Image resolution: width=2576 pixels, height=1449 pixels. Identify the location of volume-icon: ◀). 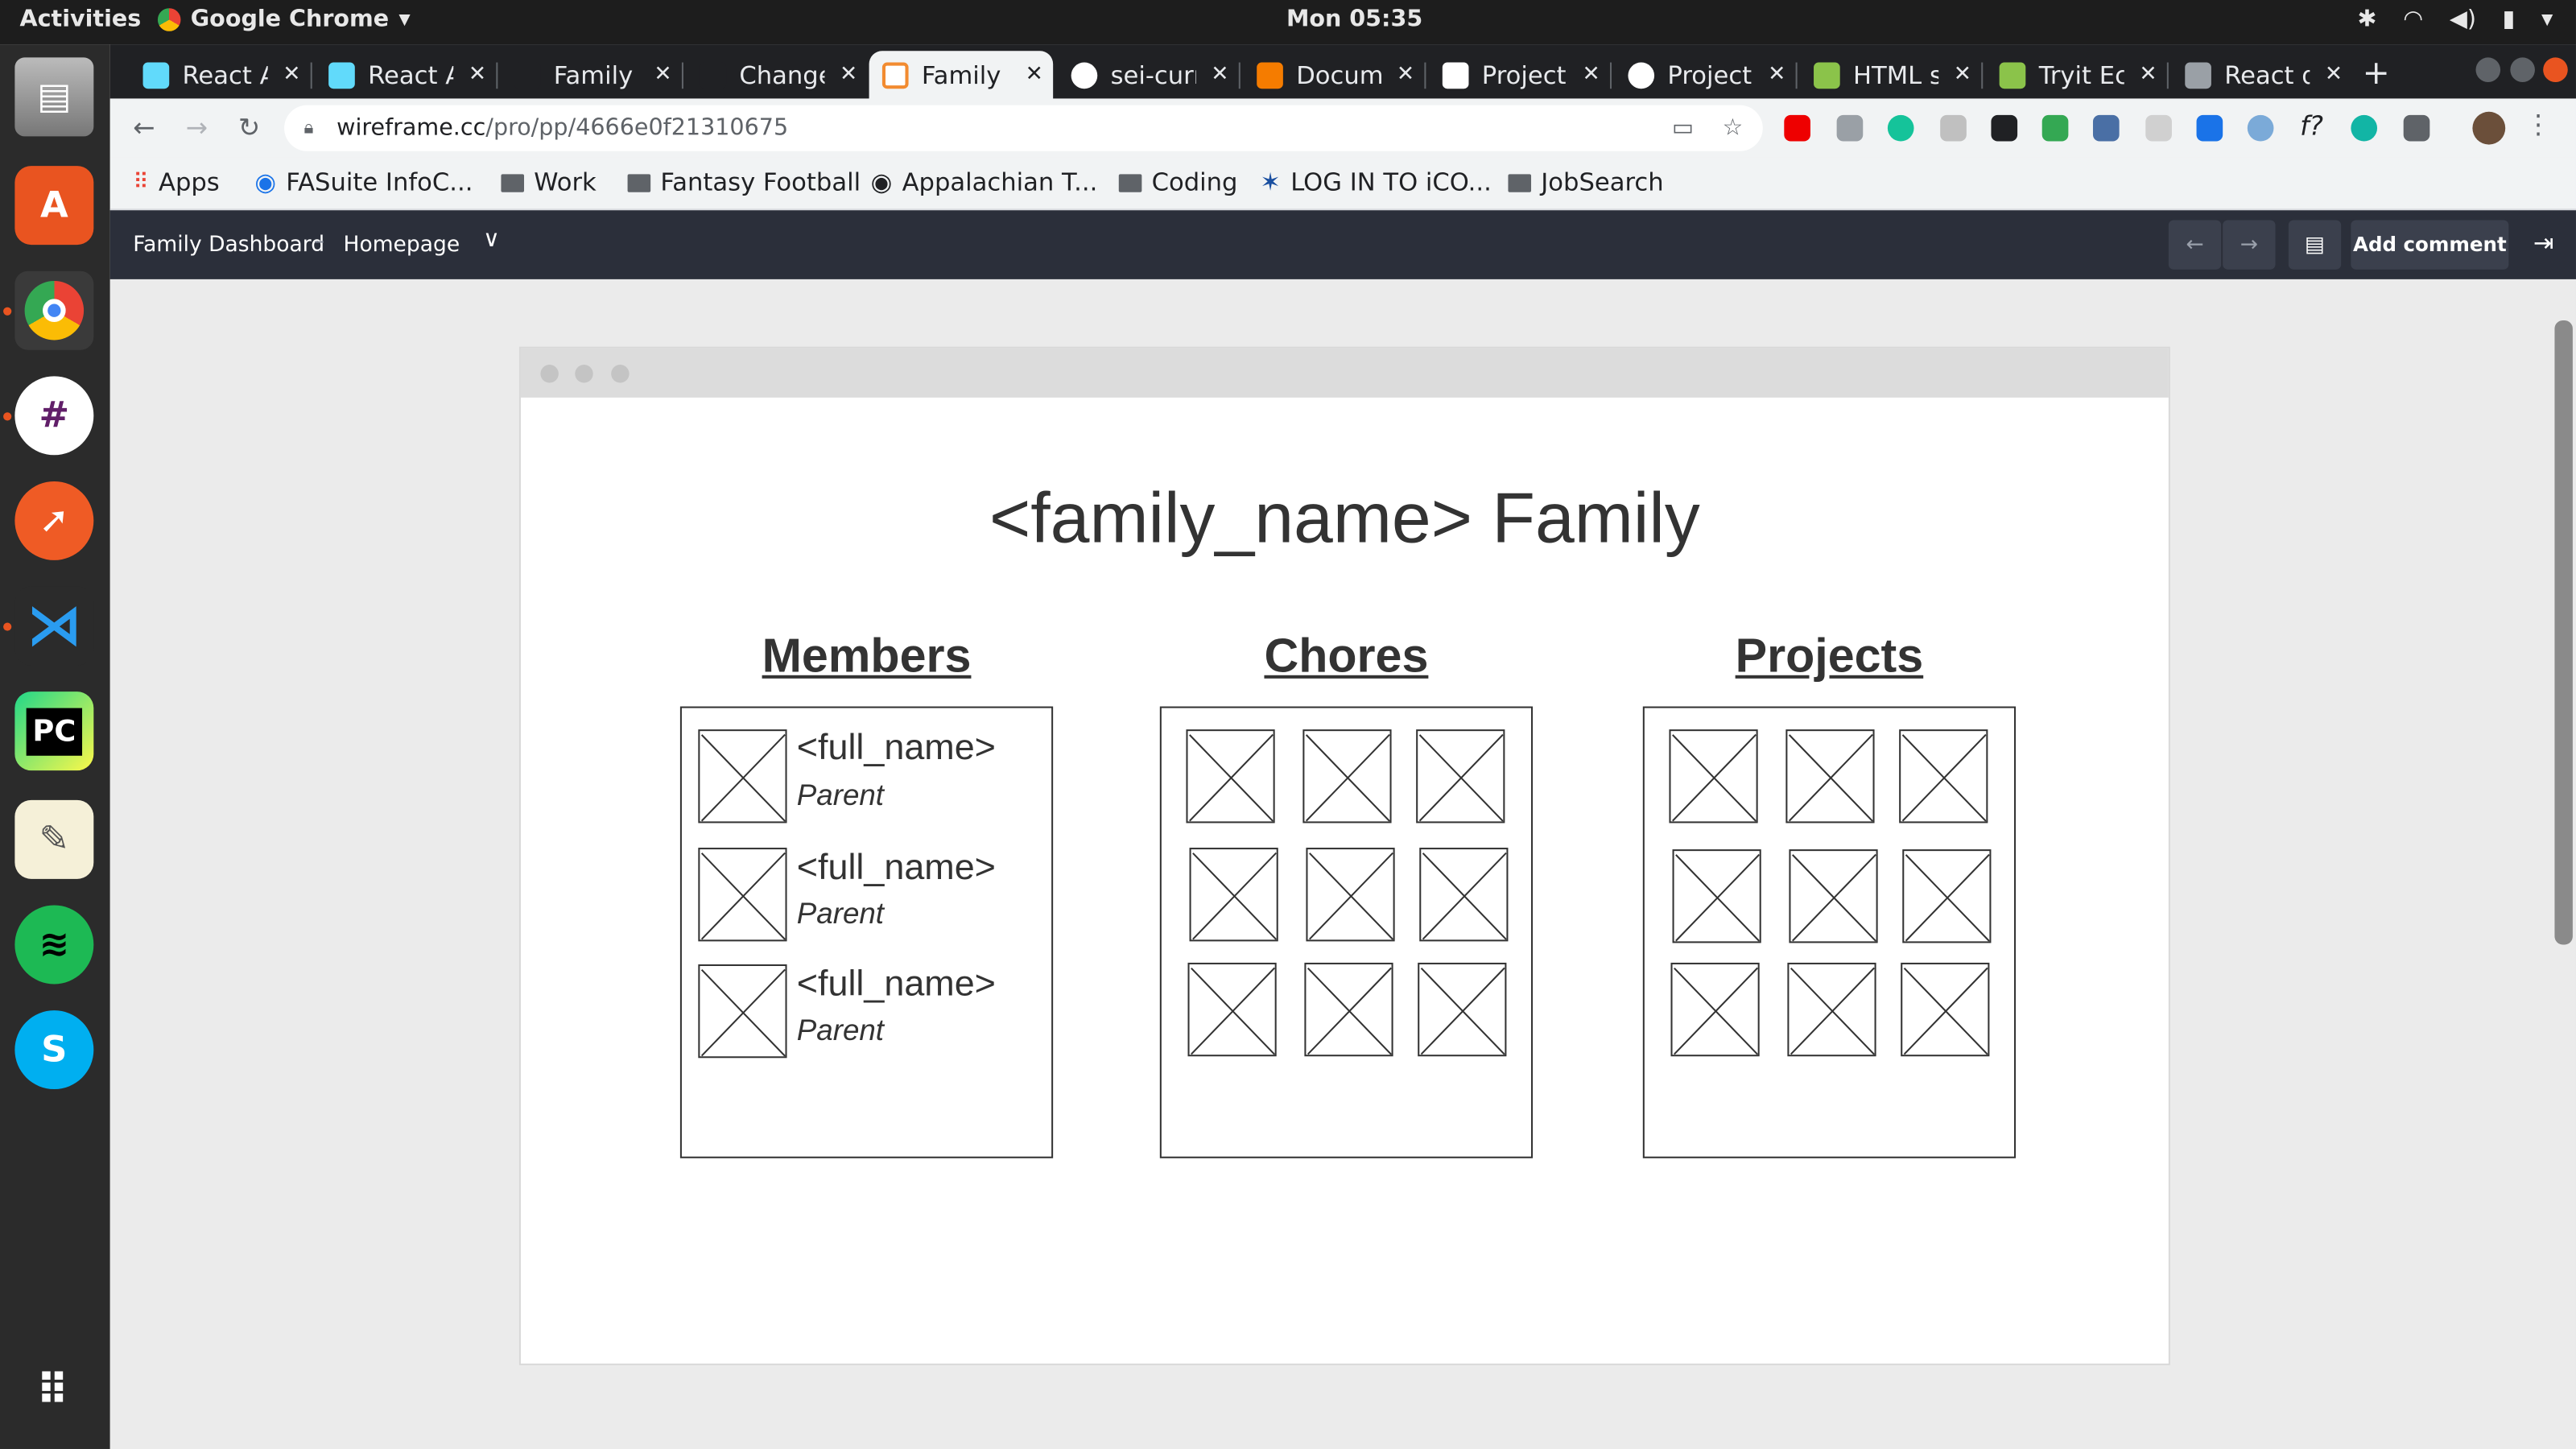
(2463, 19).